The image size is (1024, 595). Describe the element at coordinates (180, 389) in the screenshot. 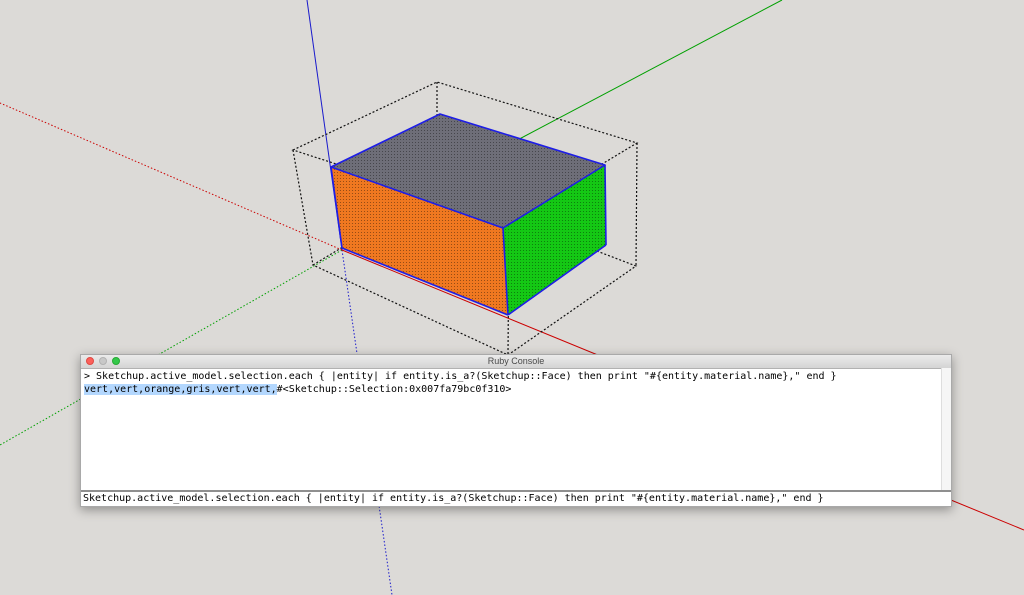

I see `output-selected-text: vert,vert,orange,gris,vert,vert,` at that location.